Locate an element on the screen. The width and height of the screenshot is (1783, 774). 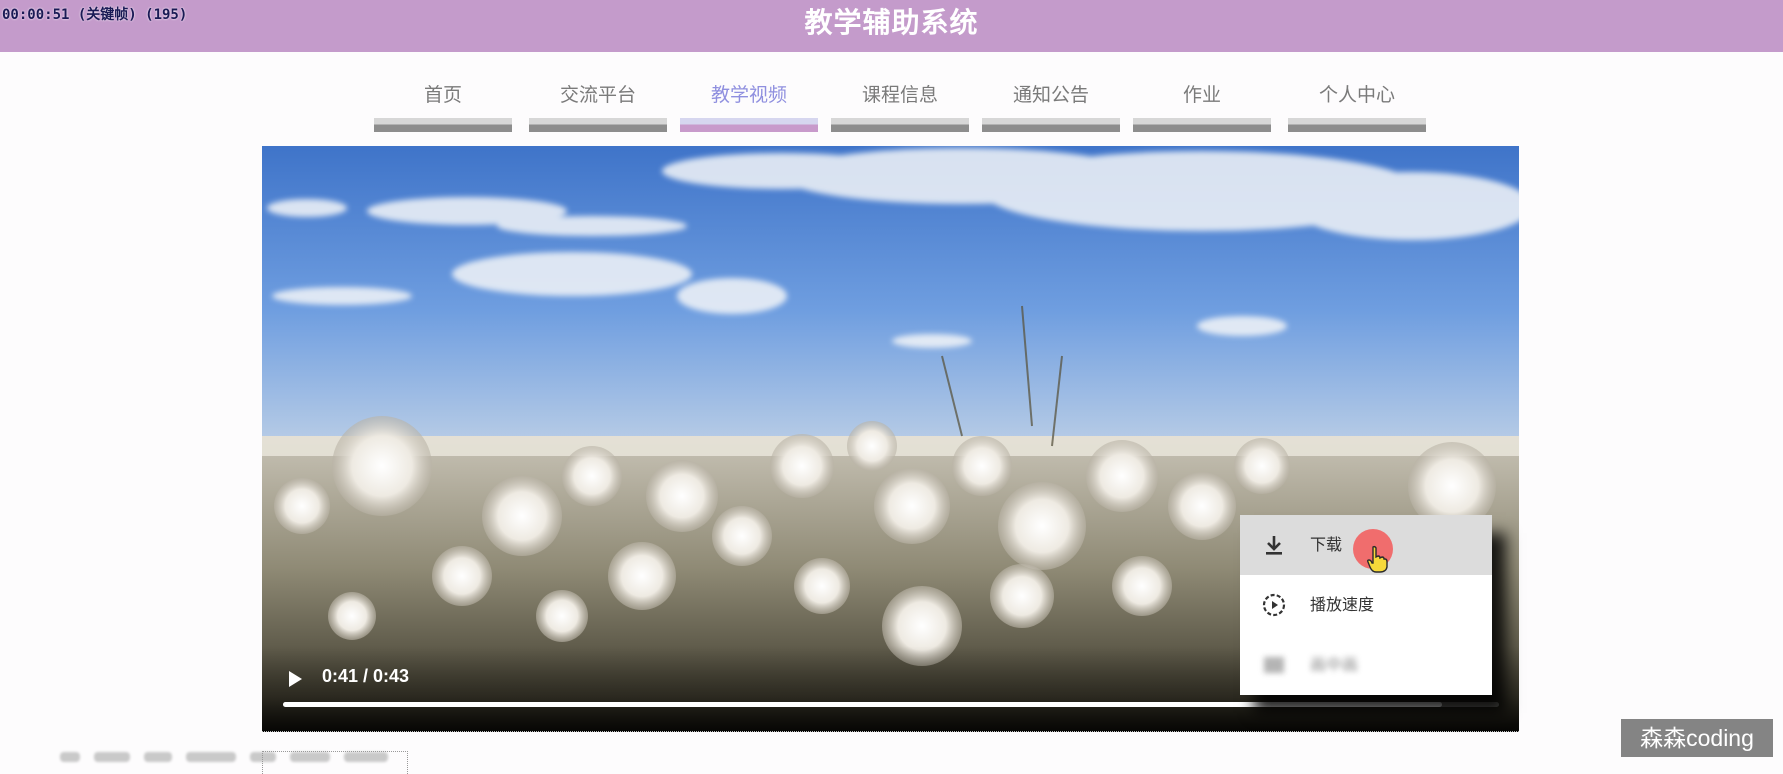
nav-label: 教学视频 is located at coordinates (748, 95).